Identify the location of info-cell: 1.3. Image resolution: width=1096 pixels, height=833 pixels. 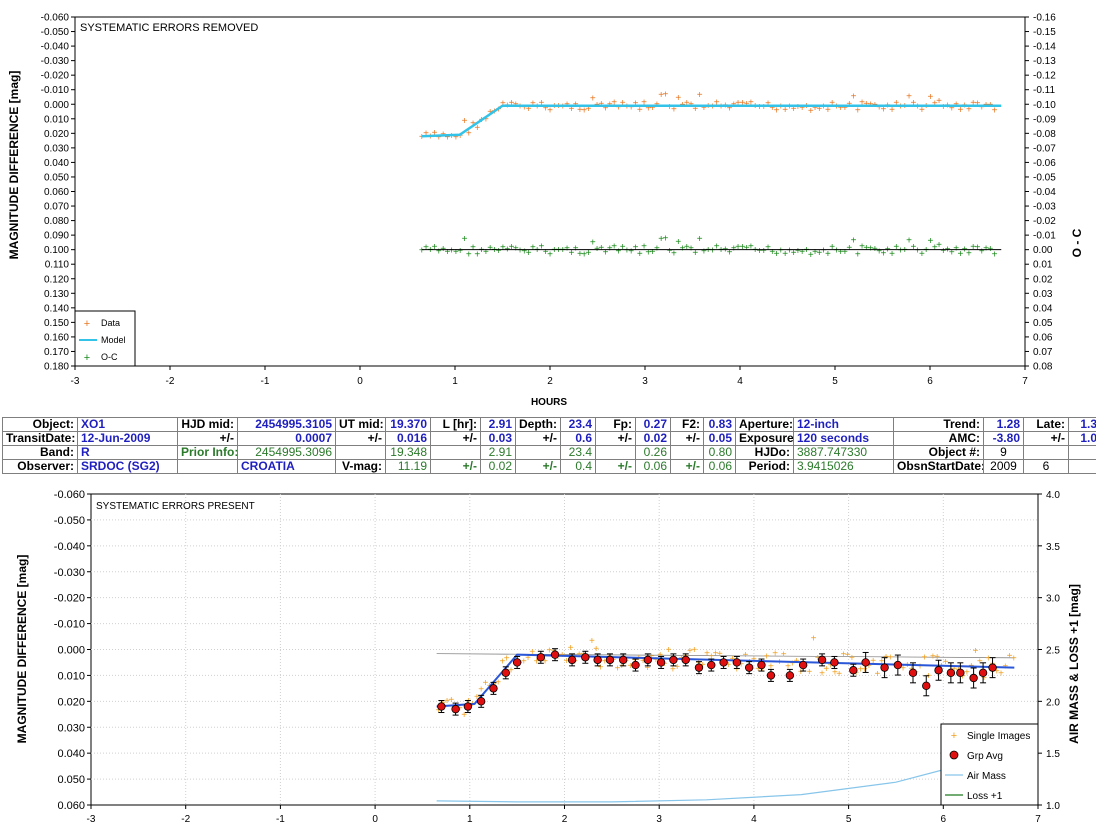
(1082, 424).